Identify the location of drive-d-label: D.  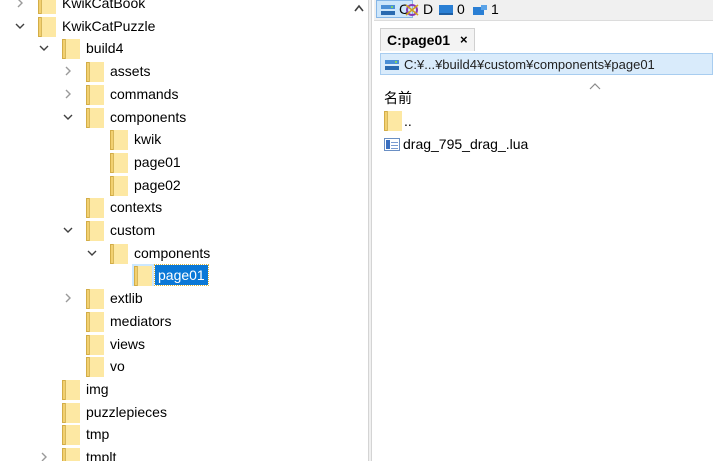
(428, 9).